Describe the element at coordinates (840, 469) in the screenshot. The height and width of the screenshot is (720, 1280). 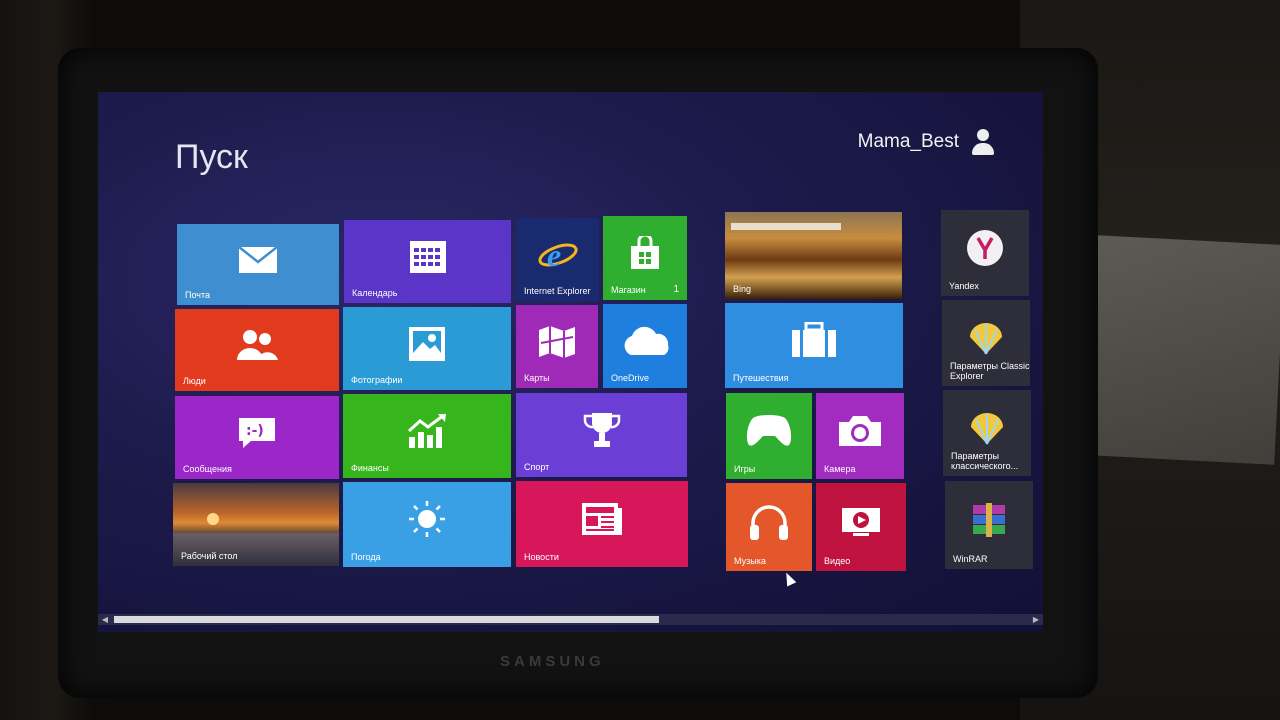
I see `tile-label: Камера` at that location.